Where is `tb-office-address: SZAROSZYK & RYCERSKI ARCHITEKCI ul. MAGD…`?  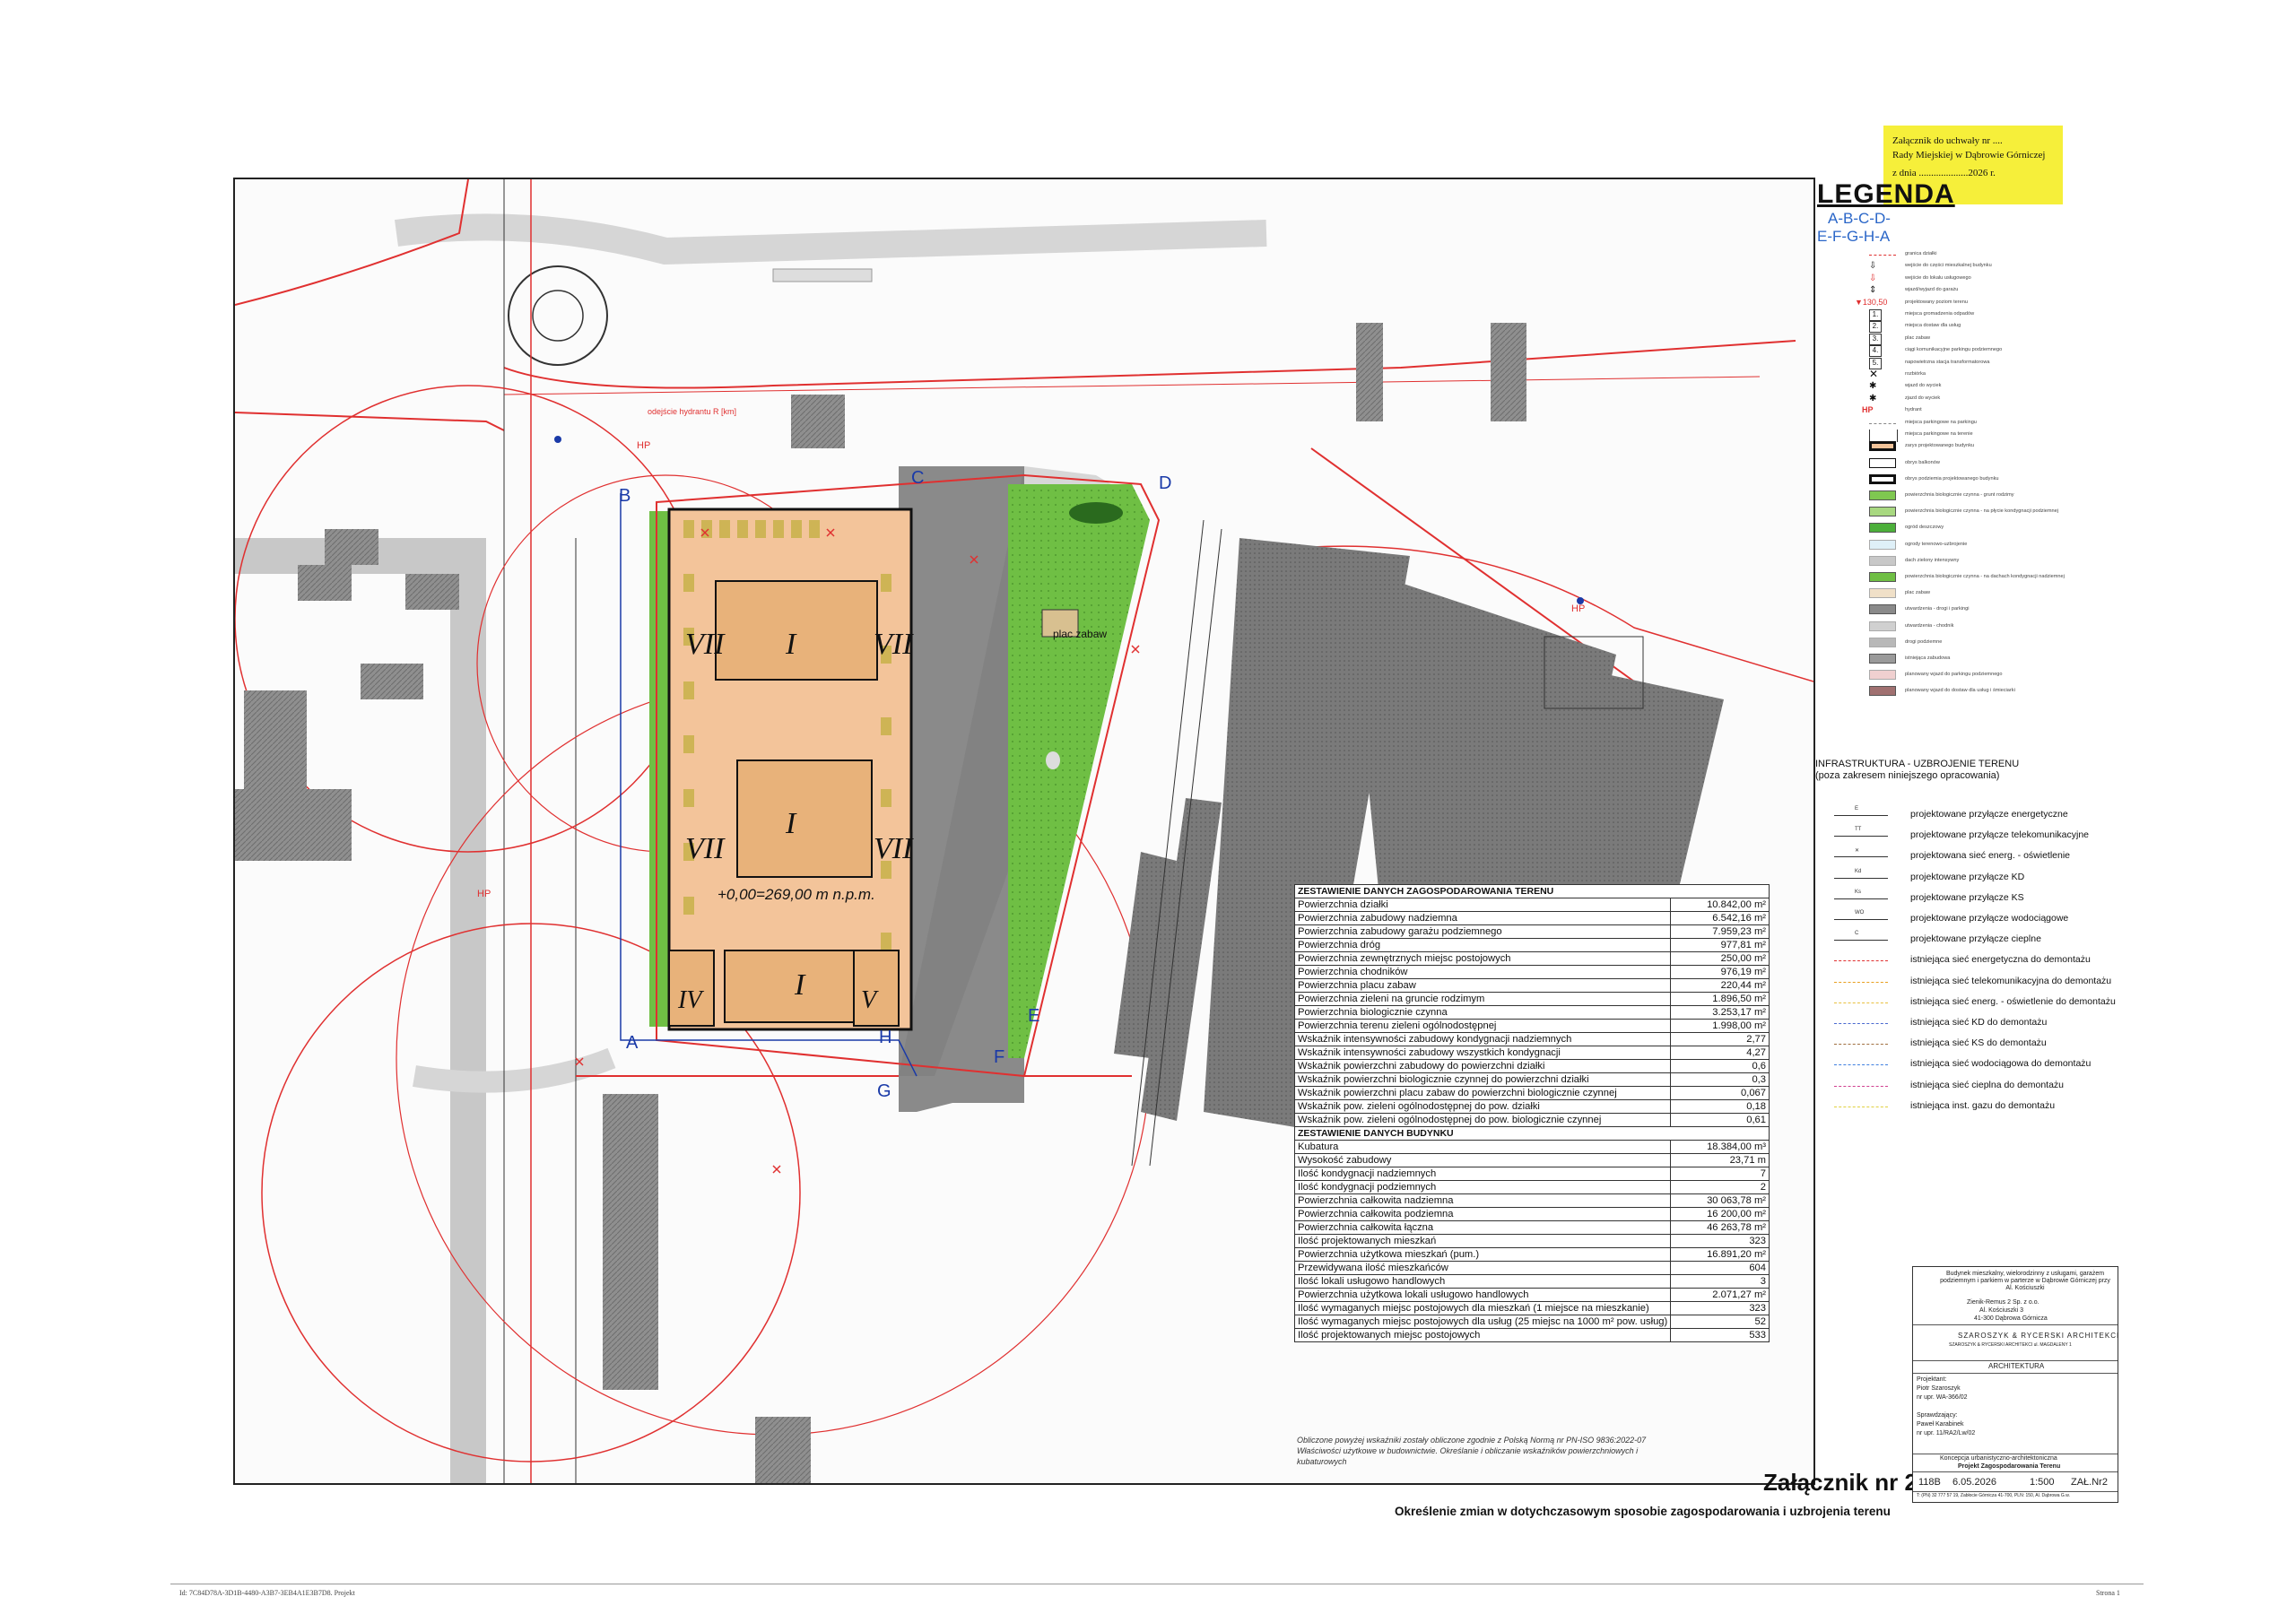
tb-office-address: SZAROSZYK & RYCERSKI ARCHITEKCI ul. MAGD… is located at coordinates (2010, 1345).